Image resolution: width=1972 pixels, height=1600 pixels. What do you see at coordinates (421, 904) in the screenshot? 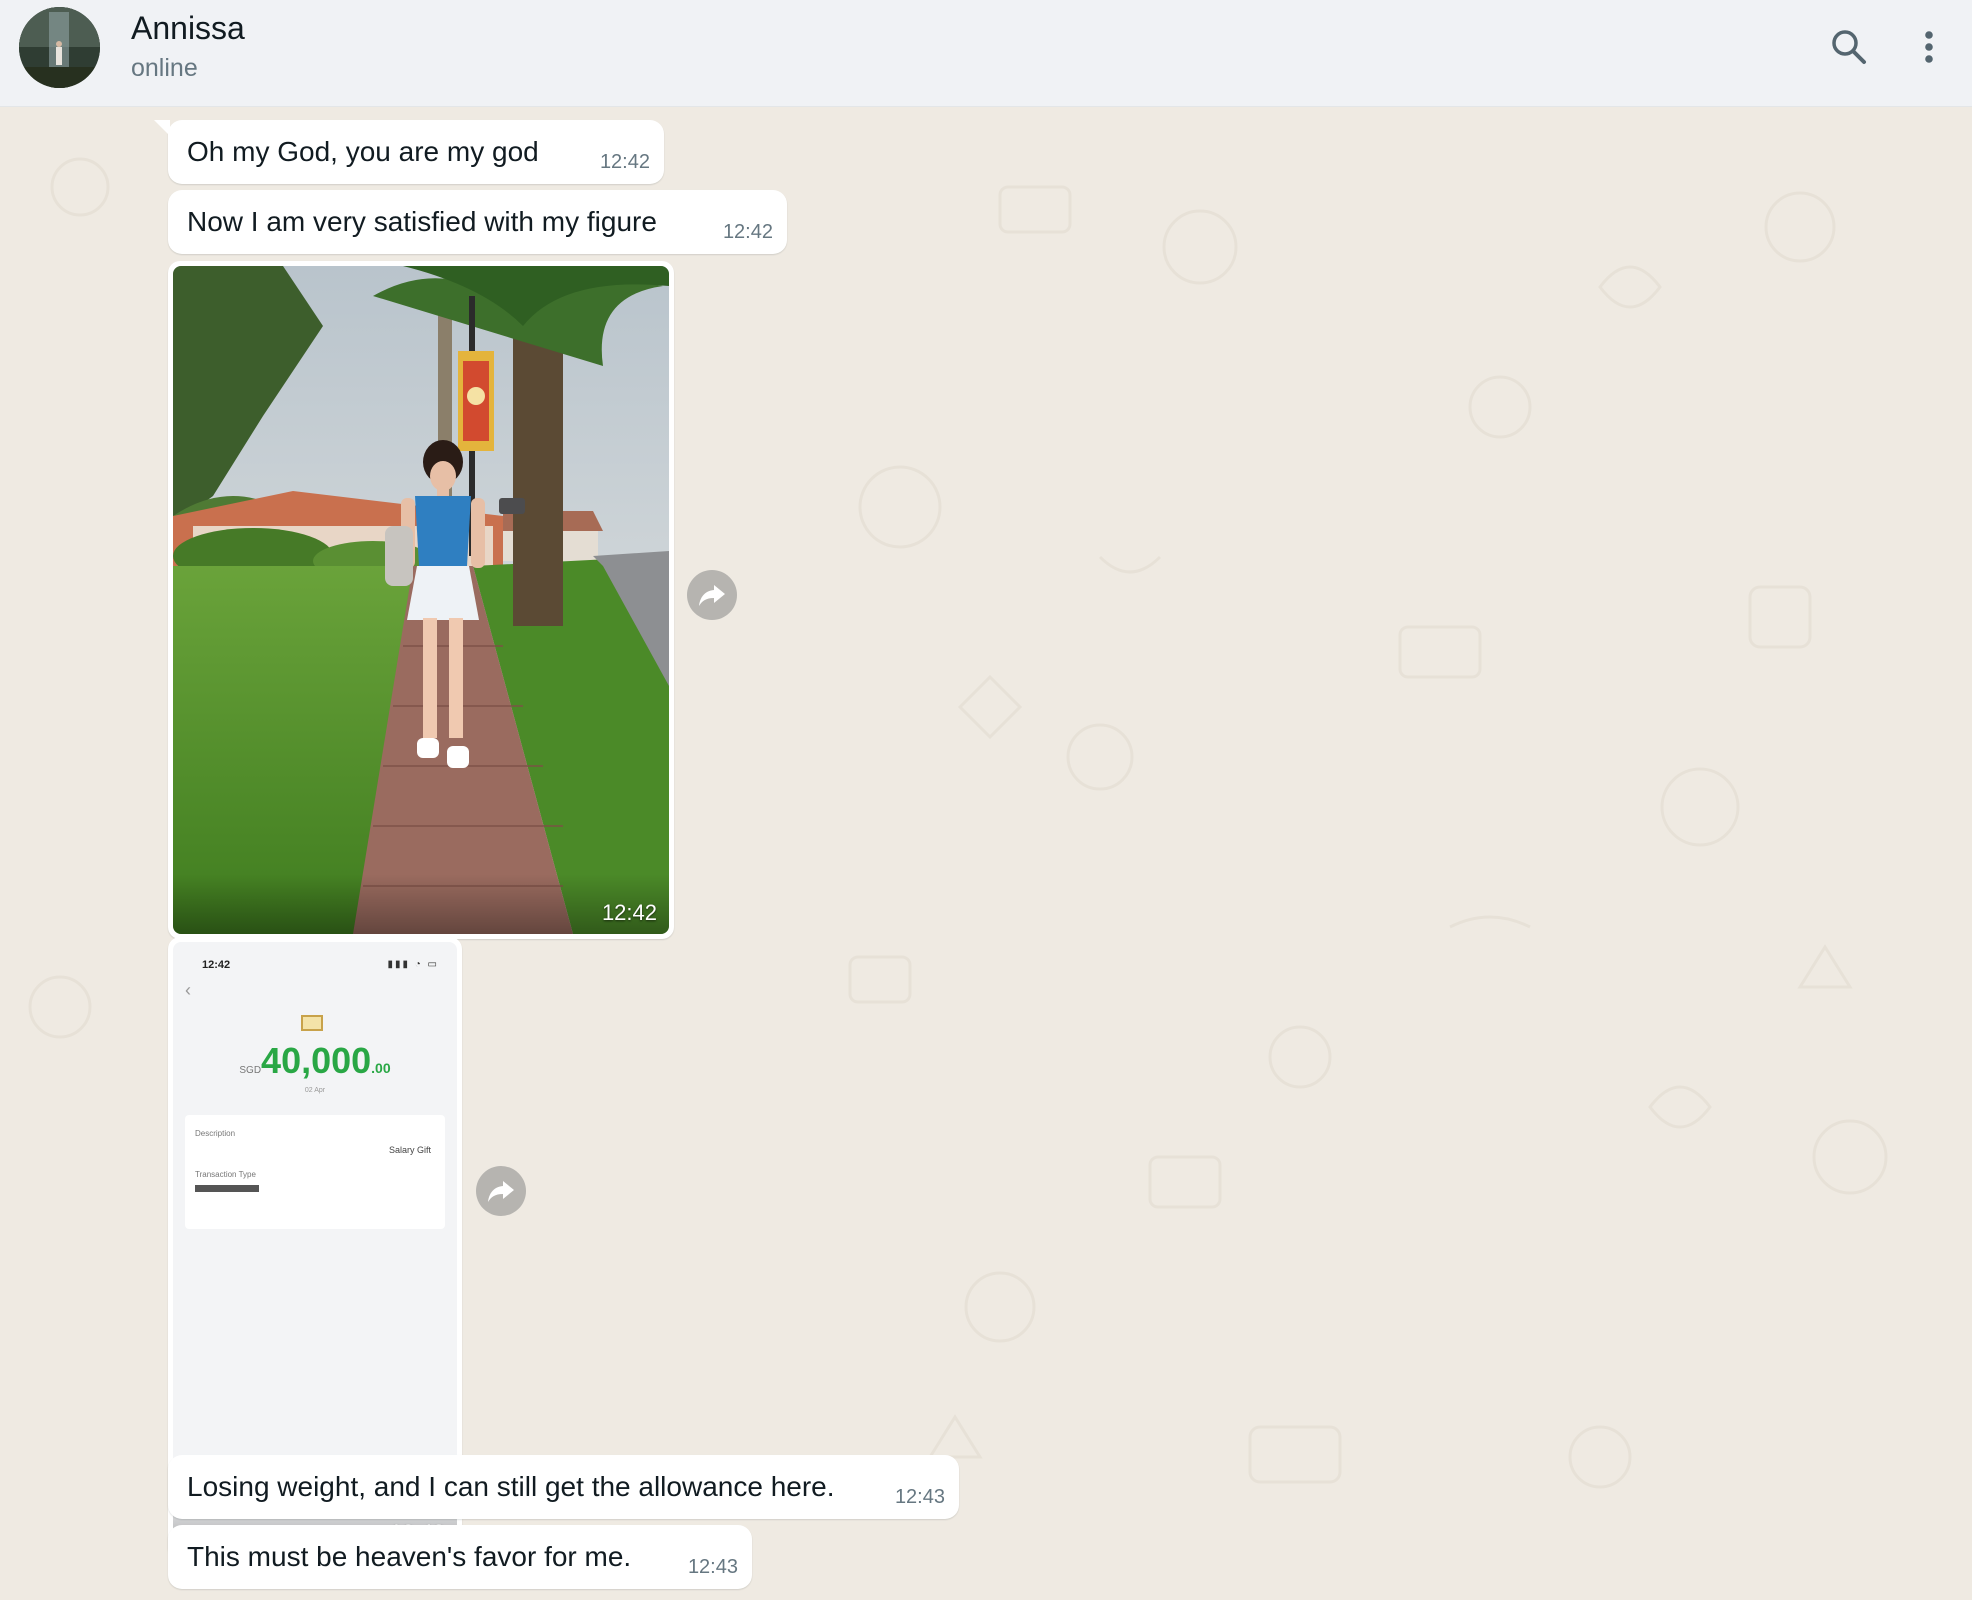
I see `image-shade` at bounding box center [421, 904].